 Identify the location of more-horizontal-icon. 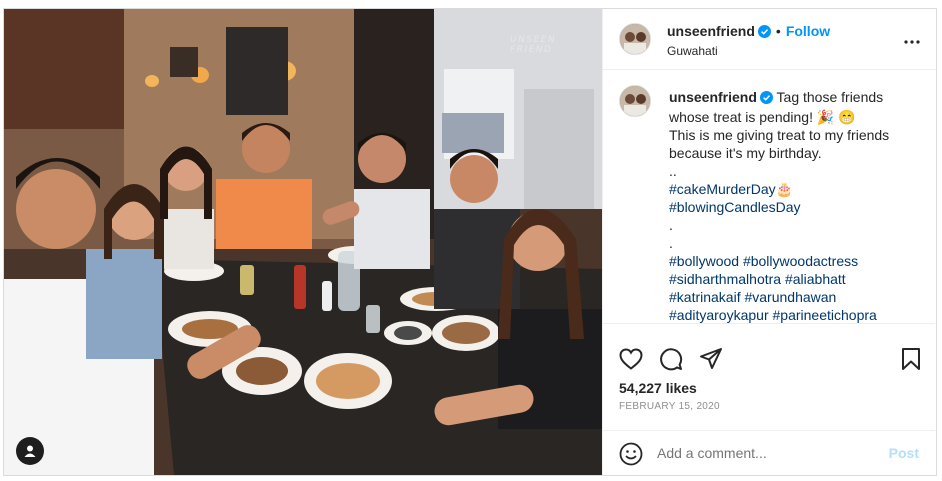
(912, 42).